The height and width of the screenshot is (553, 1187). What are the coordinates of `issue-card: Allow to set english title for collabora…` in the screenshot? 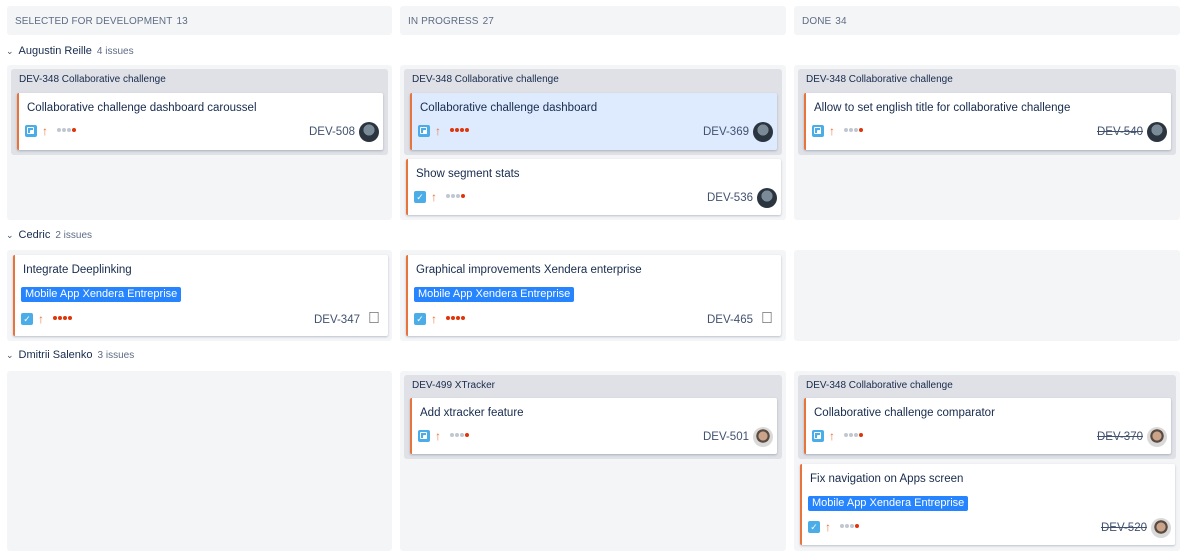 It's located at (987, 121).